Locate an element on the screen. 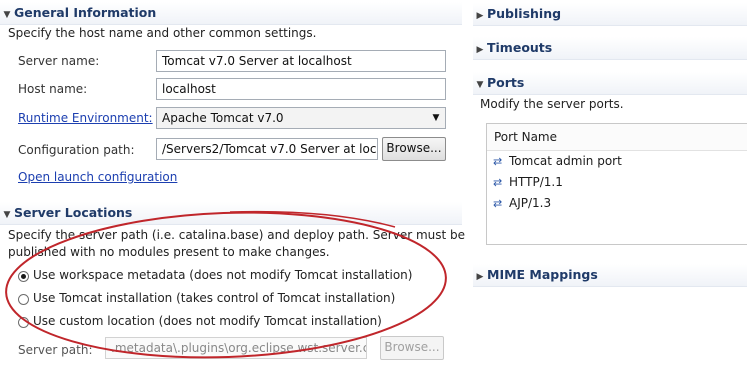 Image resolution: width=747 pixels, height=367 pixels. port-row: ⇄ AJP/1.3 is located at coordinates (522, 203).